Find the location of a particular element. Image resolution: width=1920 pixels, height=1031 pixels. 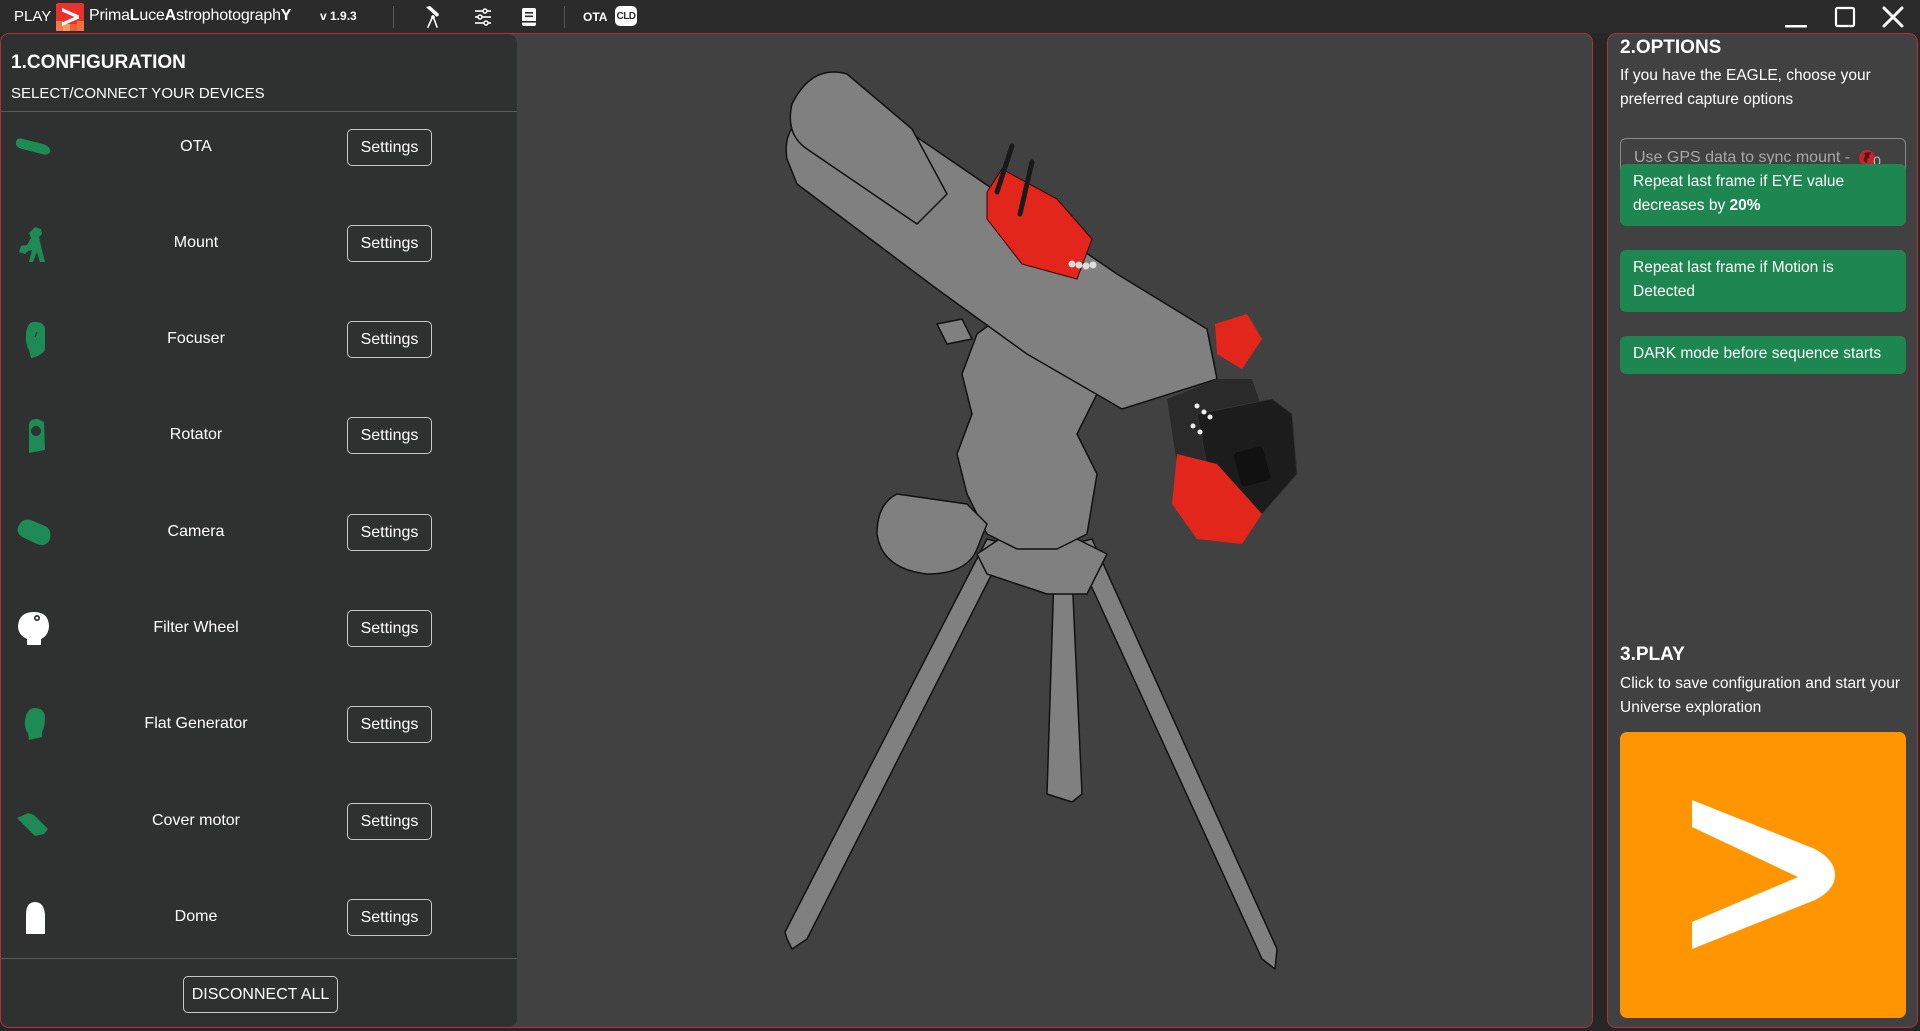

filter-wheel-icon is located at coordinates (33, 628).